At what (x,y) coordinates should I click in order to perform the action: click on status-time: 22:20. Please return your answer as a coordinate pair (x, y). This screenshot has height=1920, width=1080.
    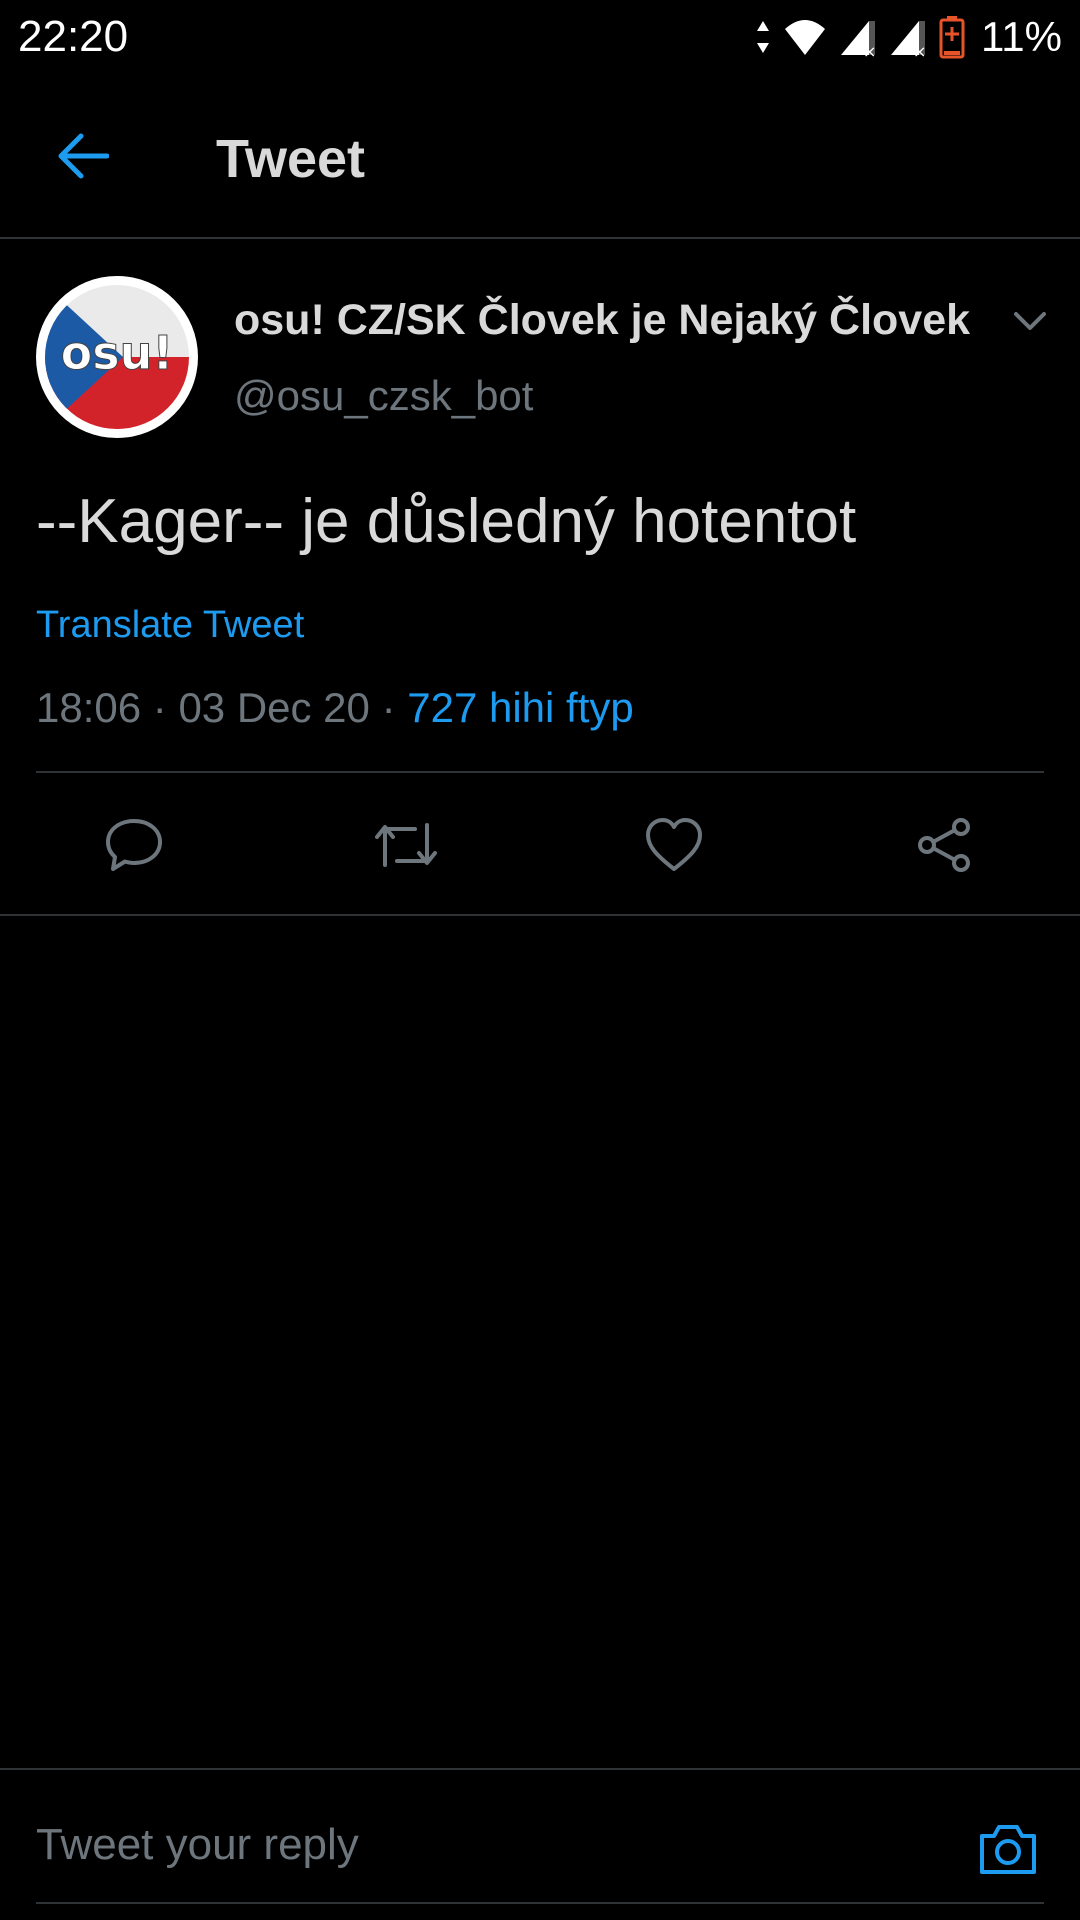
    Looking at the image, I should click on (73, 36).